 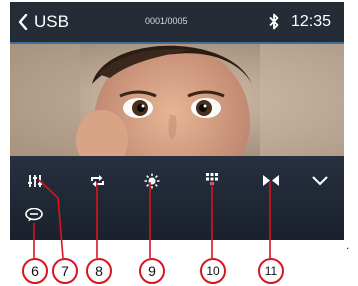 I want to click on callout-7: 7, so click(x=65, y=271).